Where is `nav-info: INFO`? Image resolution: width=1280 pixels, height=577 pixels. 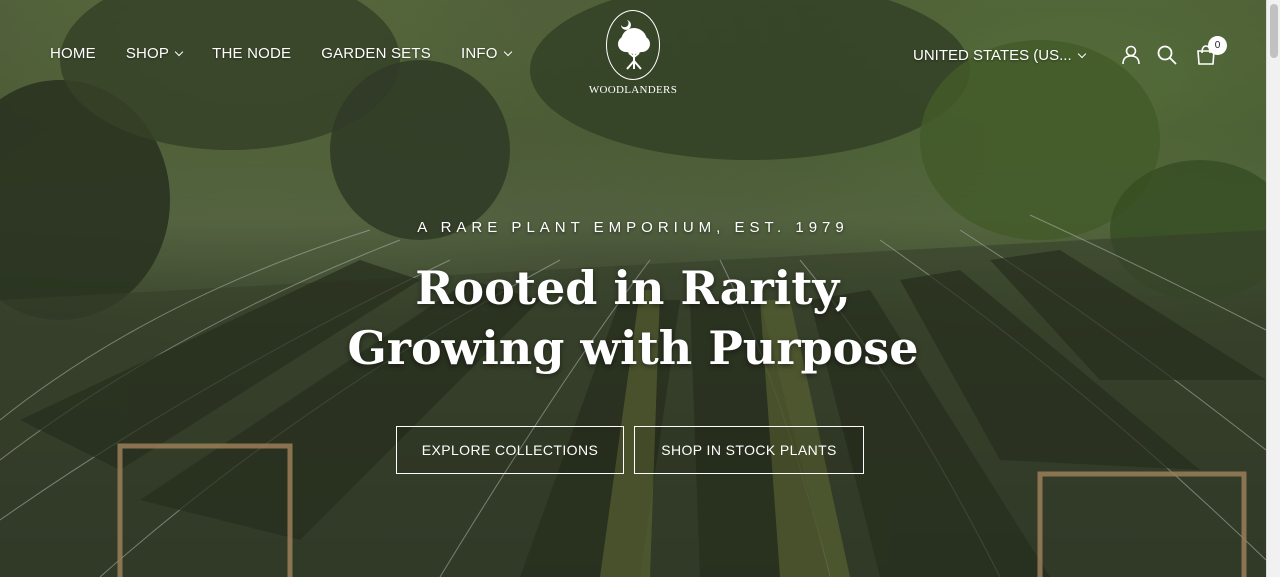 nav-info: INFO is located at coordinates (486, 53).